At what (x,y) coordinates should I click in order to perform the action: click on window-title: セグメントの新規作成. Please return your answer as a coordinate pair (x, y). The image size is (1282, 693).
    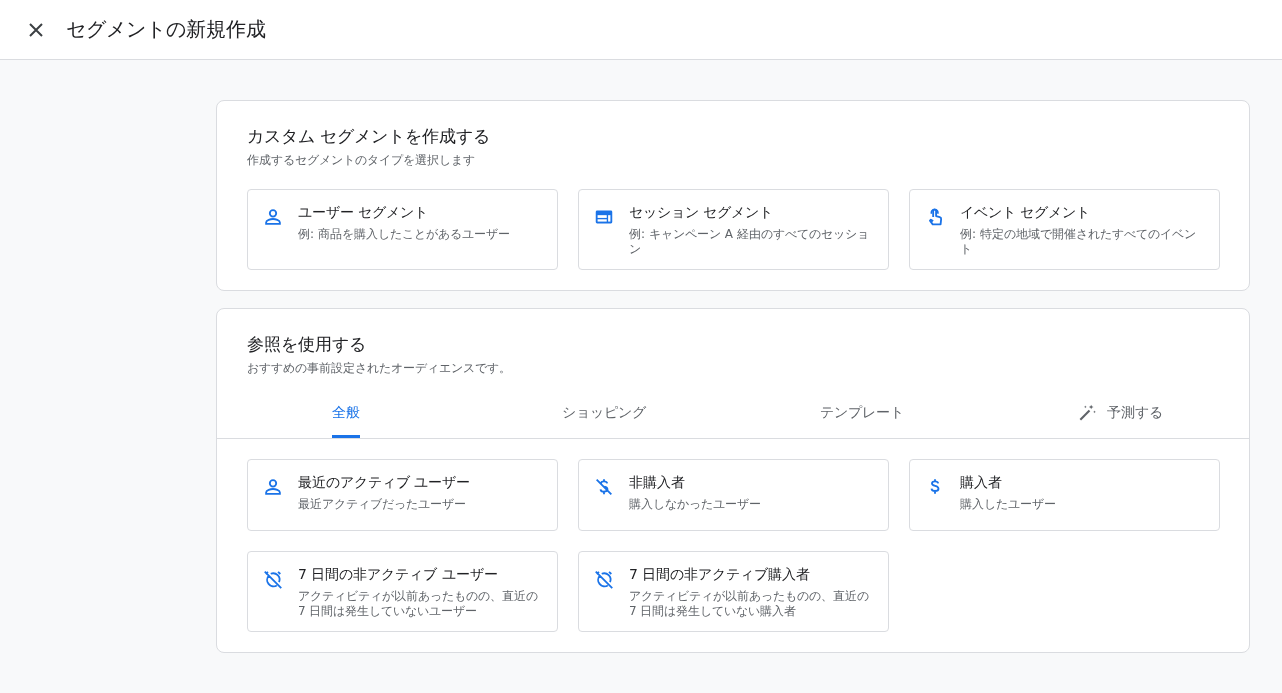
    Looking at the image, I should click on (166, 29).